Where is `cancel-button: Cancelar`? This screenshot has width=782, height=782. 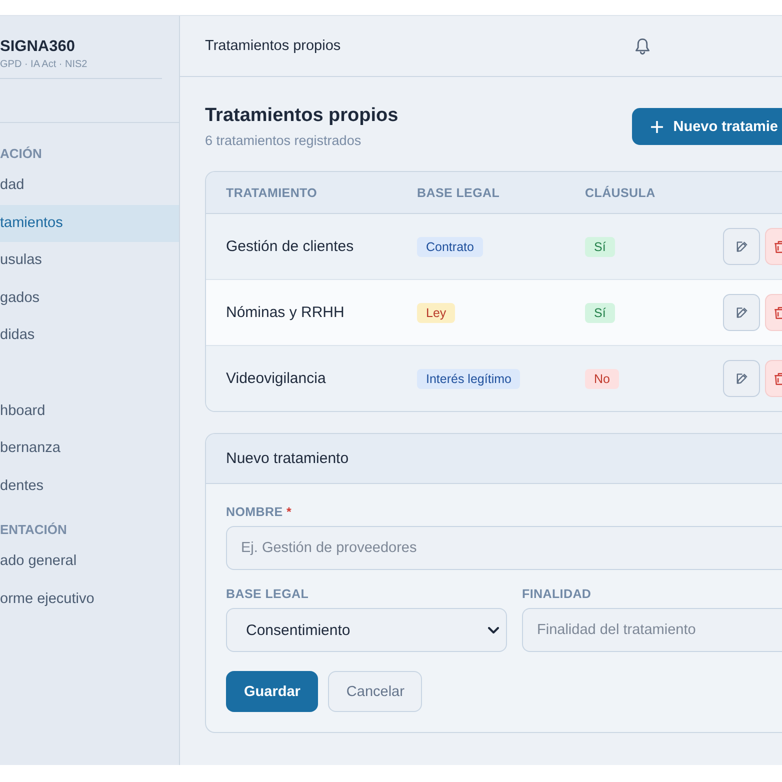 cancel-button: Cancelar is located at coordinates (375, 691).